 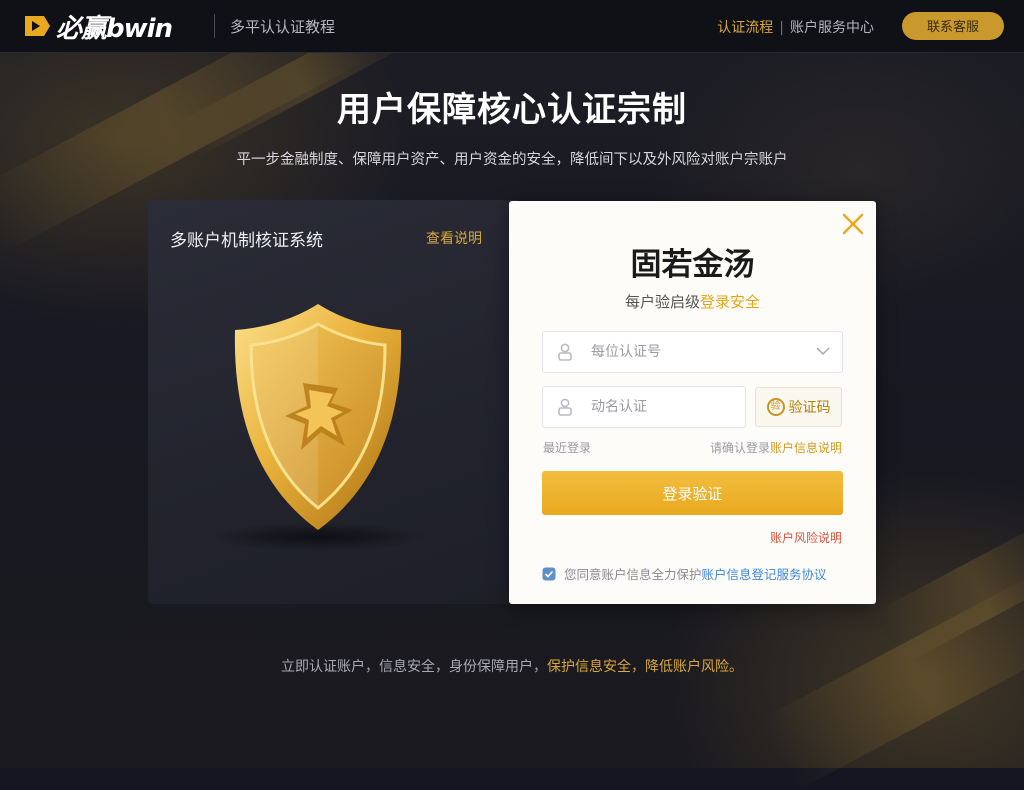 I want to click on page-title: 用户保障核心认证宗制, so click(x=512, y=110).